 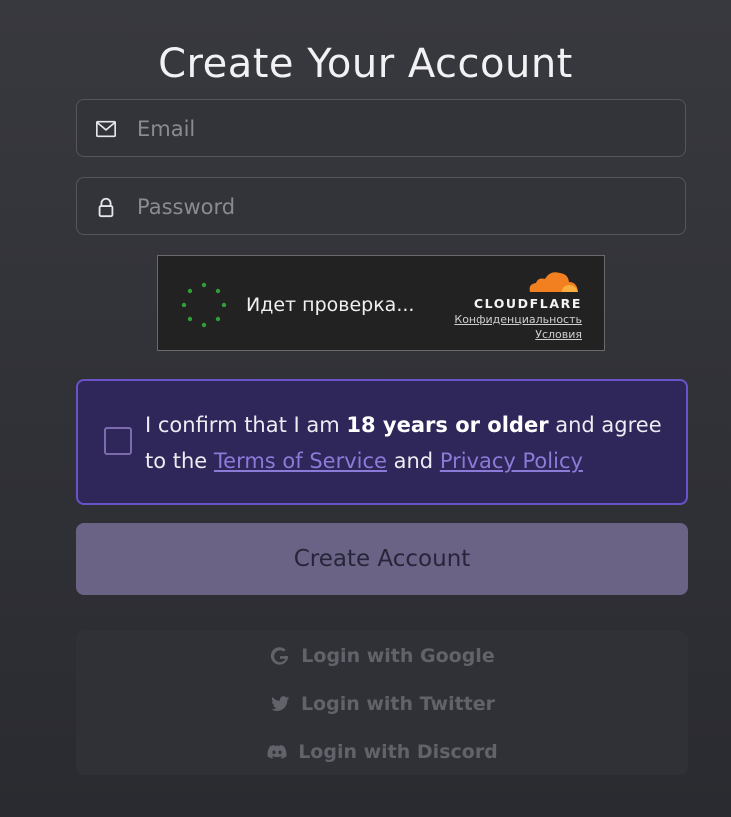 What do you see at coordinates (204, 305) in the screenshot?
I see `loading-spinner-icon` at bounding box center [204, 305].